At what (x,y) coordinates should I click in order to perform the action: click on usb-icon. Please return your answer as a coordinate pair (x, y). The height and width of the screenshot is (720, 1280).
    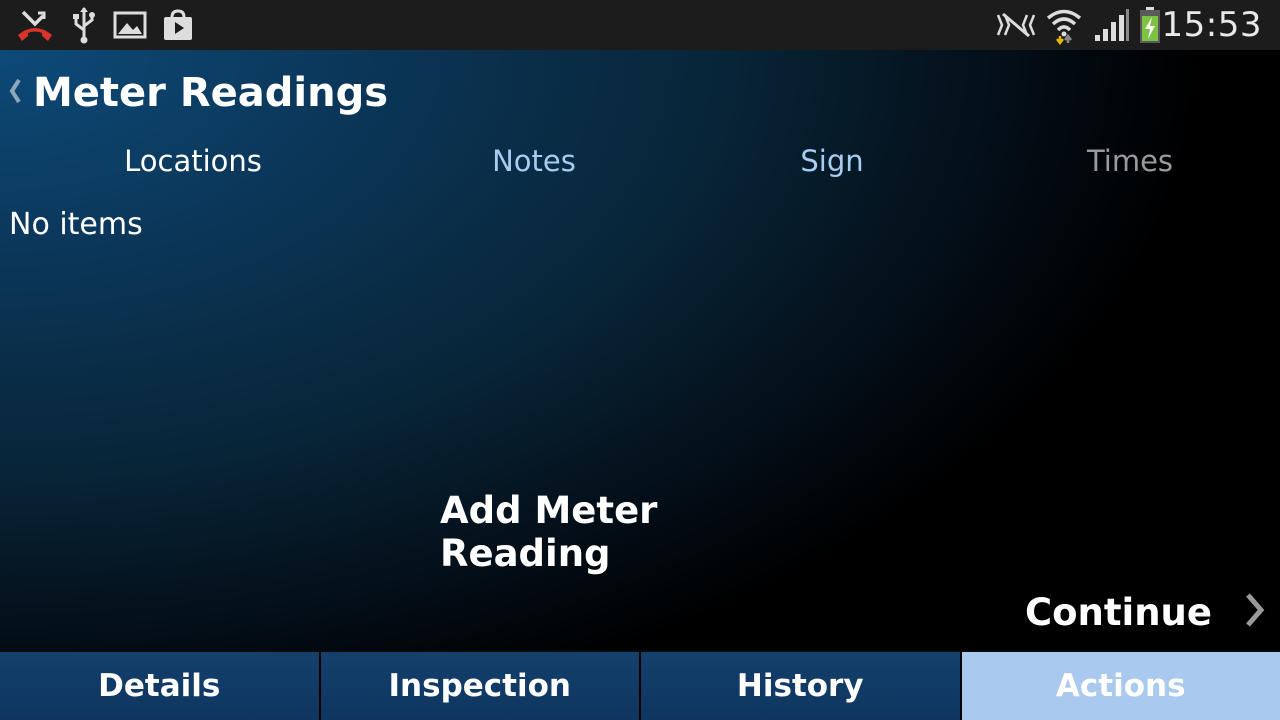
    Looking at the image, I should click on (84, 25).